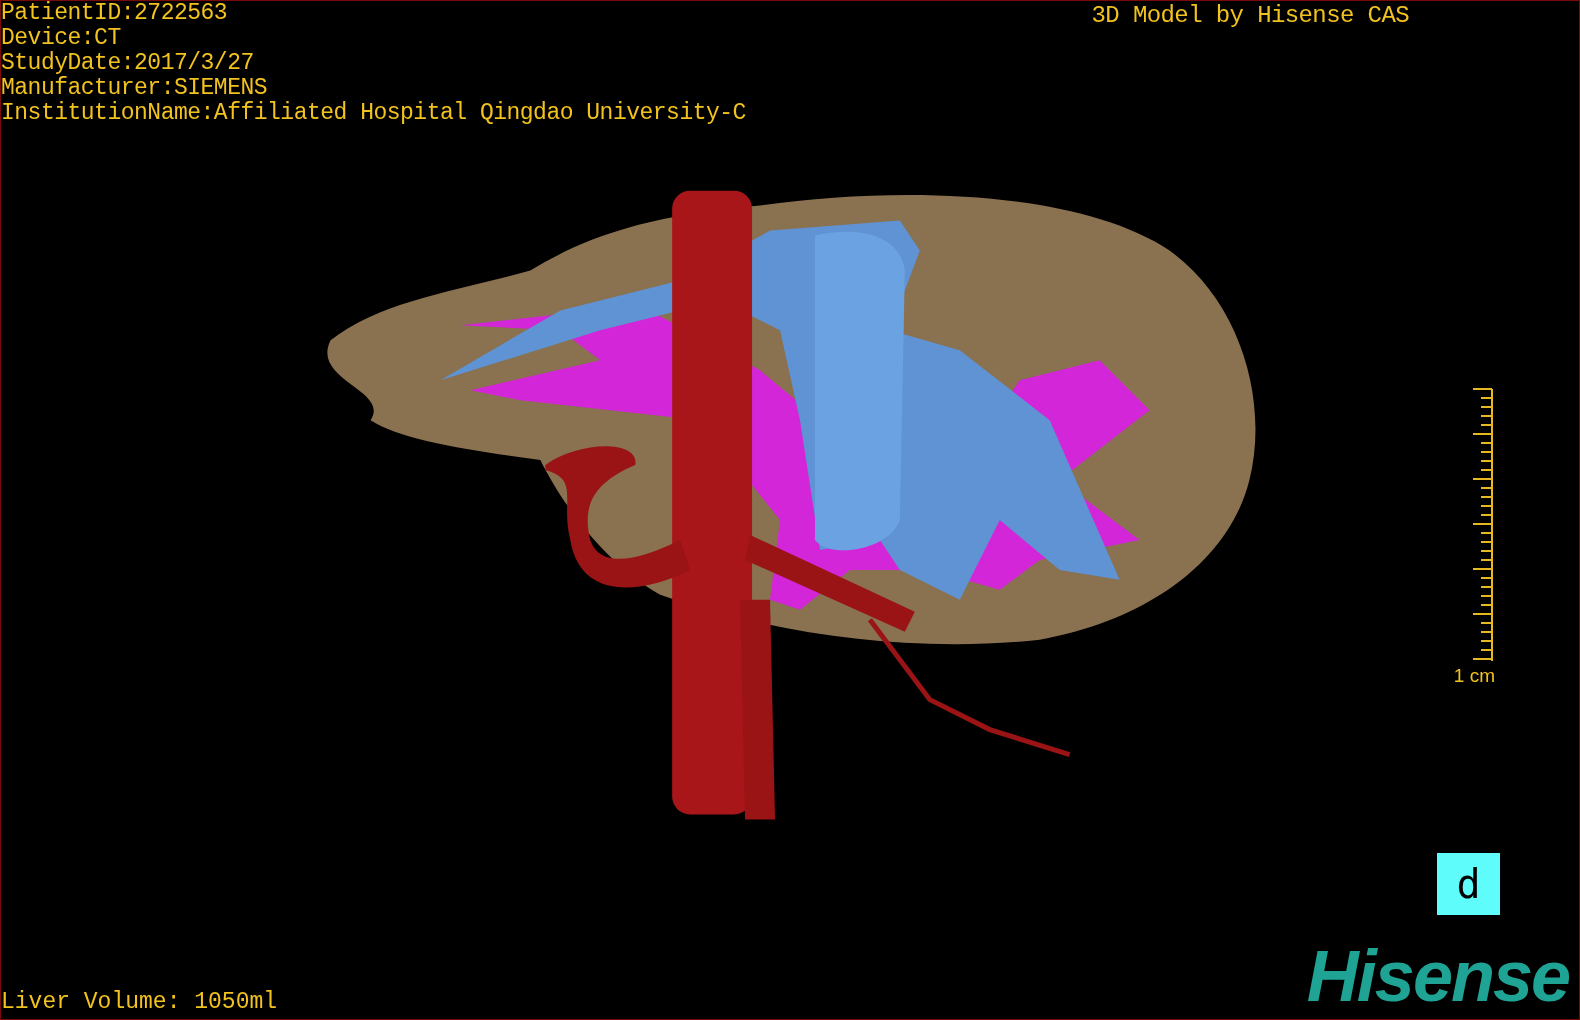 This screenshot has width=1580, height=1020. I want to click on scale-bar-icon, so click(1484, 525).